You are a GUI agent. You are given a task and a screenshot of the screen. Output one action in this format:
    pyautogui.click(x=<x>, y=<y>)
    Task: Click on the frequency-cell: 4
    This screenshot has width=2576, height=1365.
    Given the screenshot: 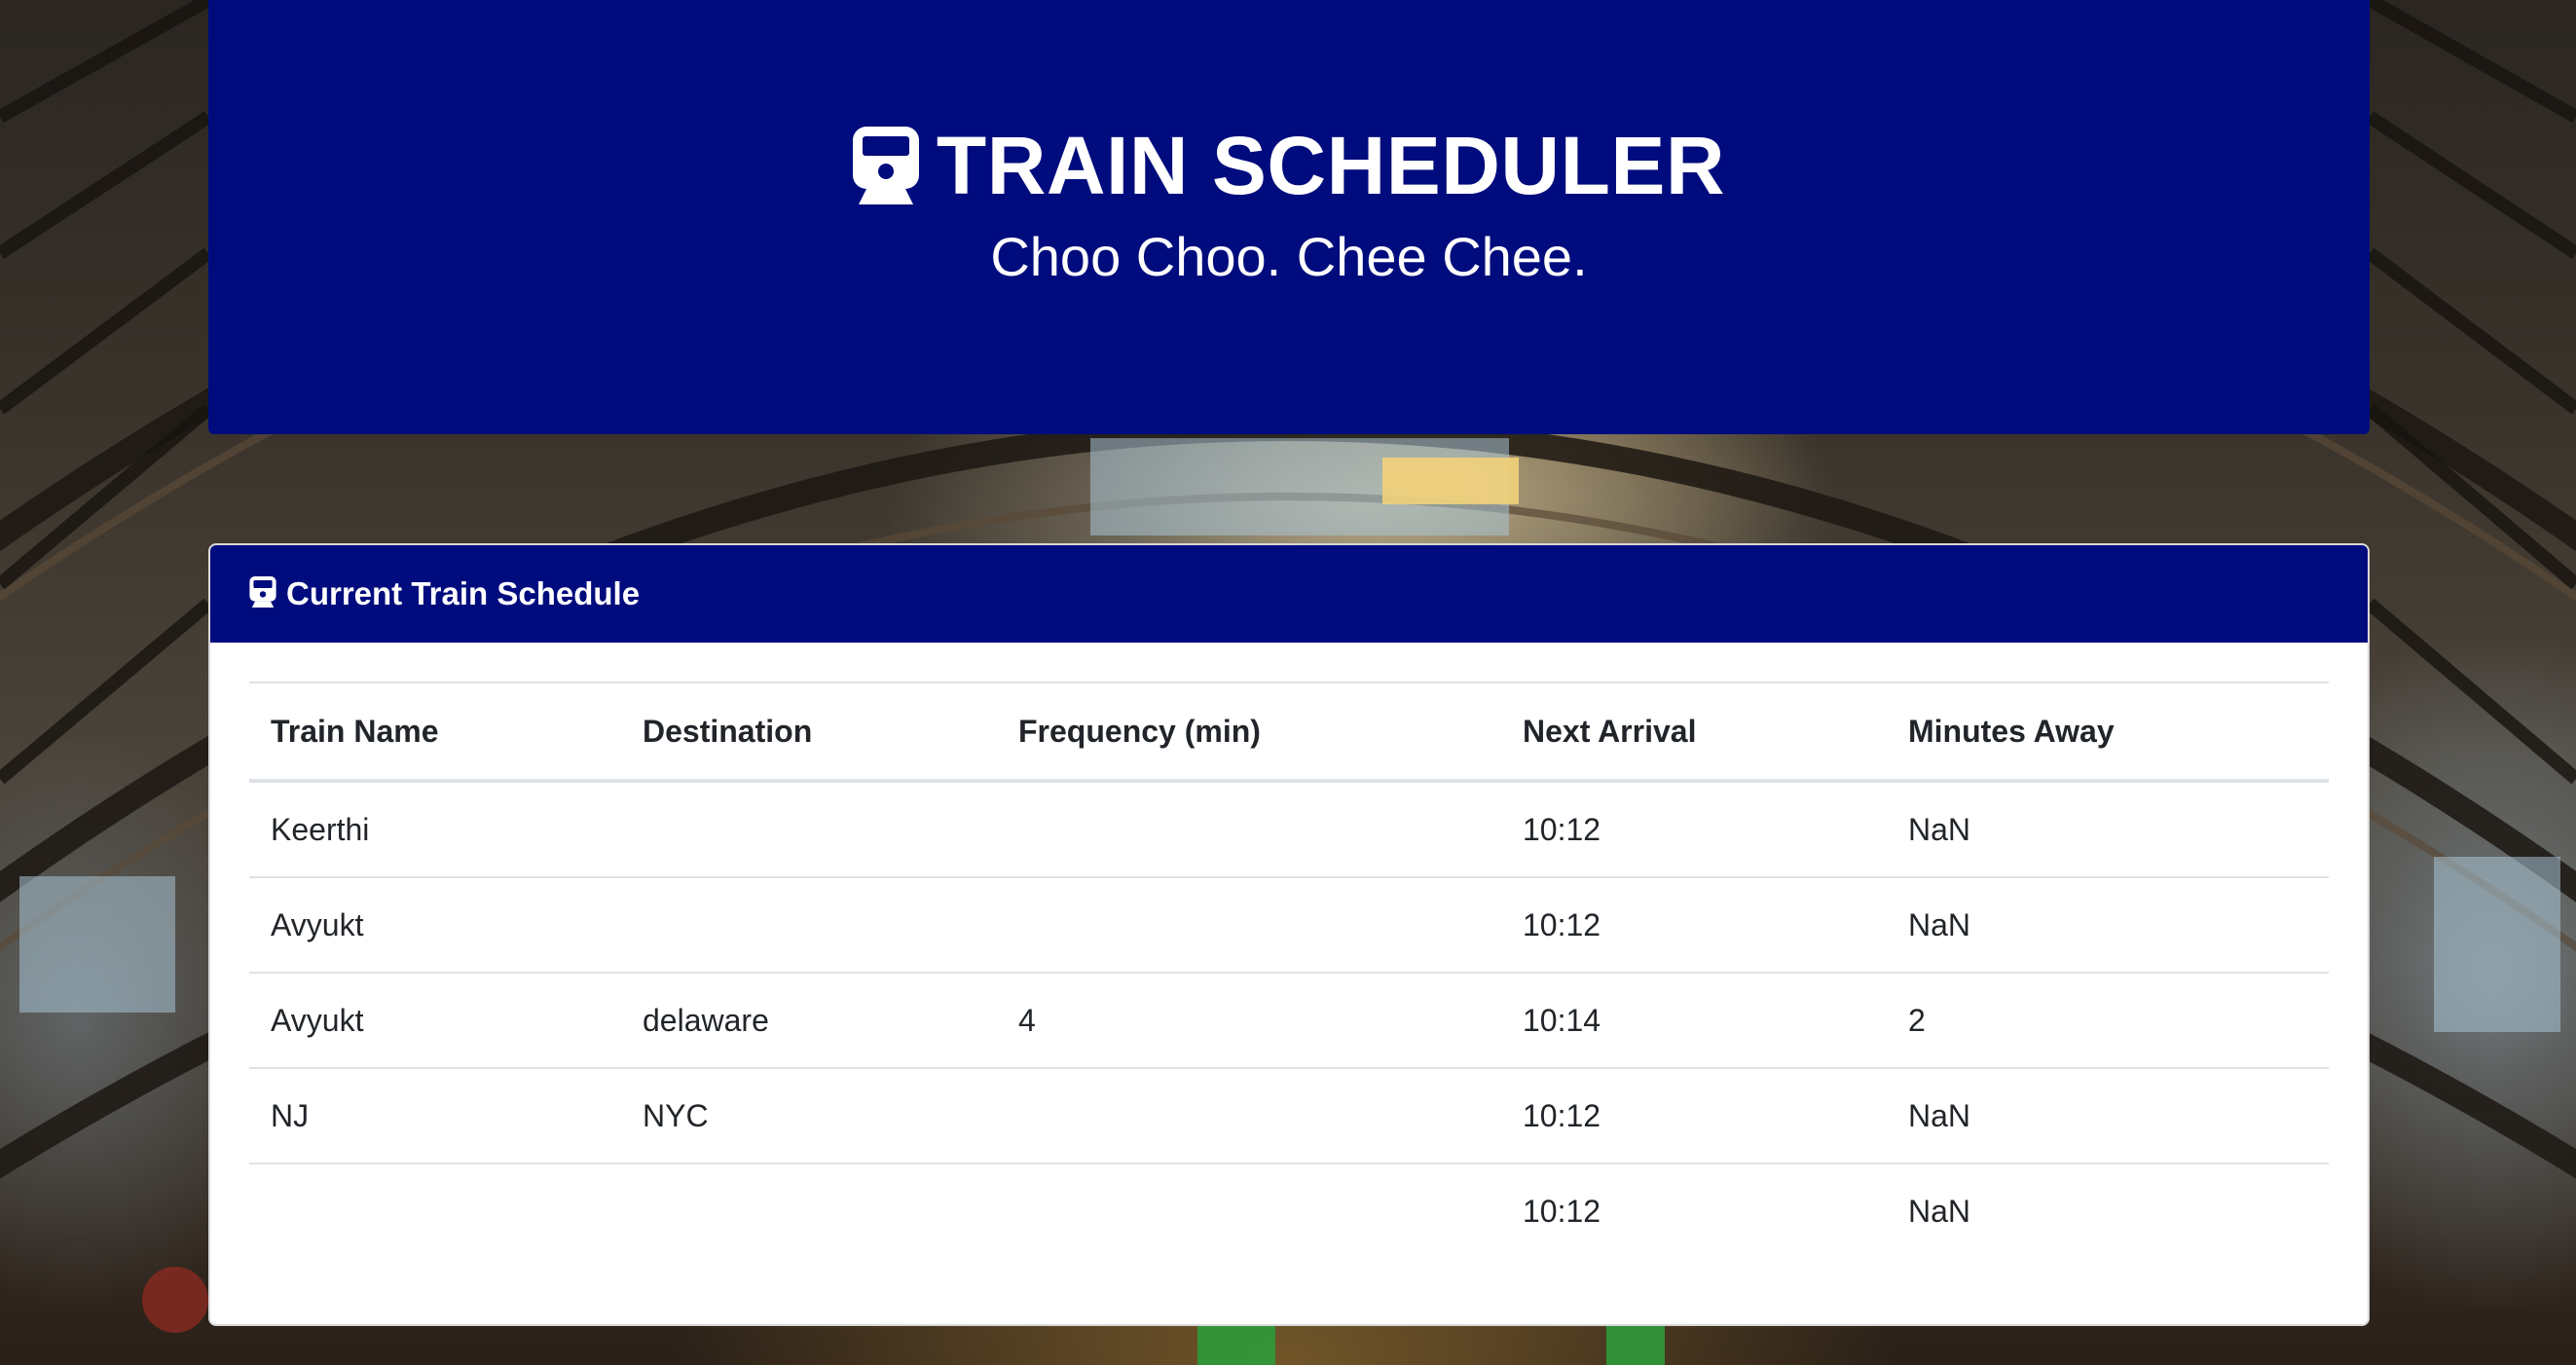 What is the action you would take?
    pyautogui.click(x=1249, y=1020)
    